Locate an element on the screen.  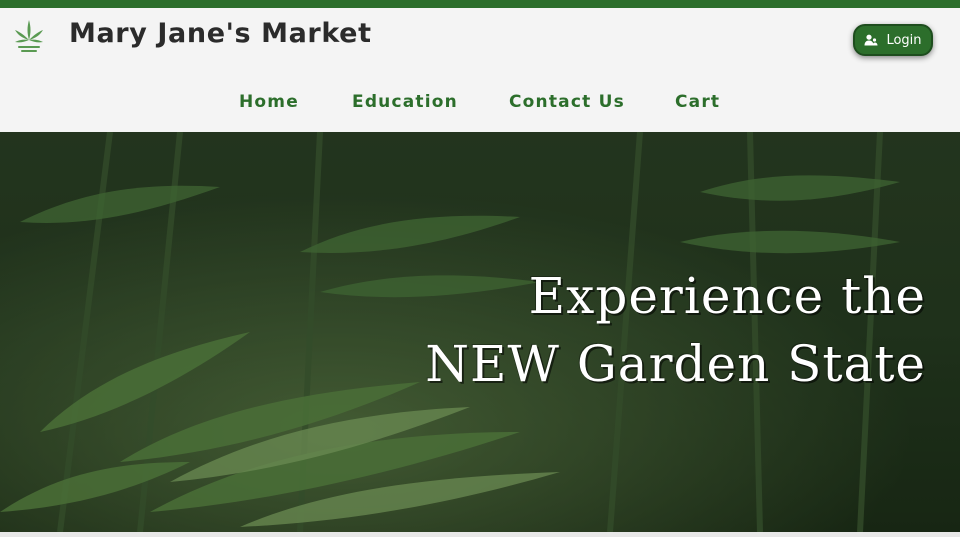
top-accent-bar is located at coordinates (480, 4).